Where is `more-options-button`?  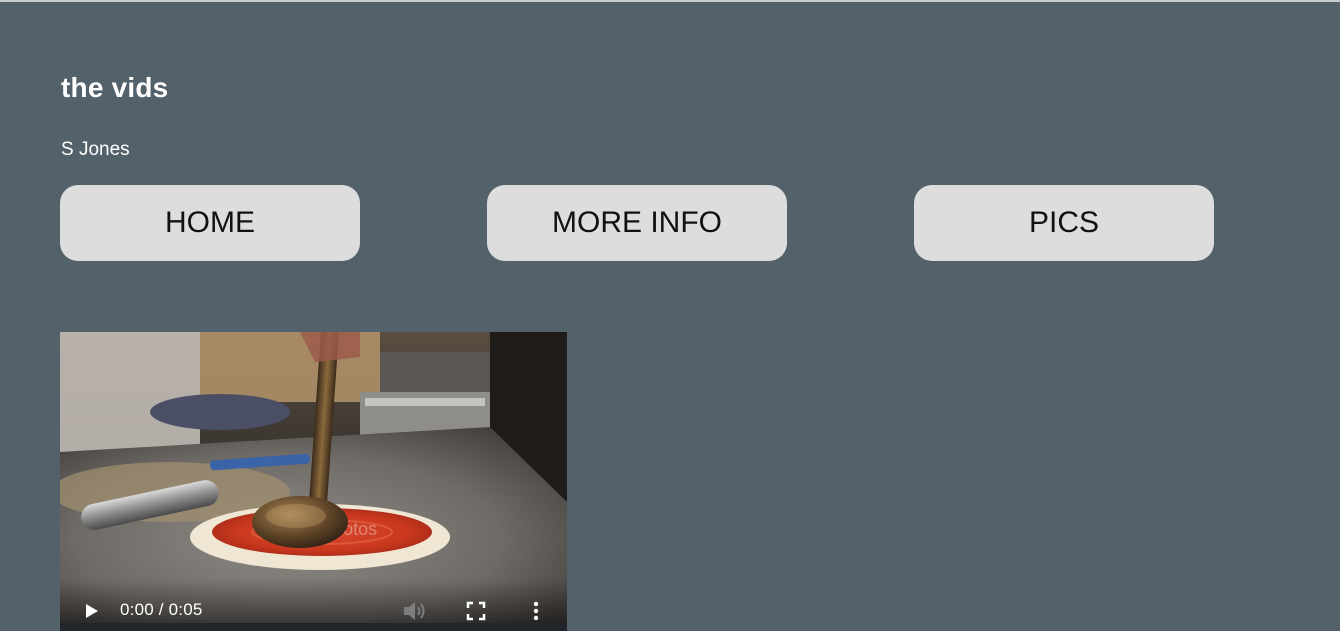
more-options-button is located at coordinates (536, 611).